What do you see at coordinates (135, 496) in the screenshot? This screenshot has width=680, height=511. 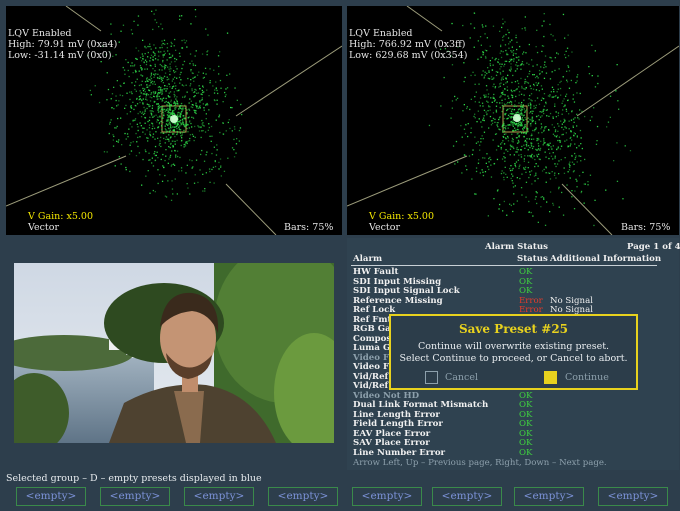 I see `preset-button-2: <empty>` at bounding box center [135, 496].